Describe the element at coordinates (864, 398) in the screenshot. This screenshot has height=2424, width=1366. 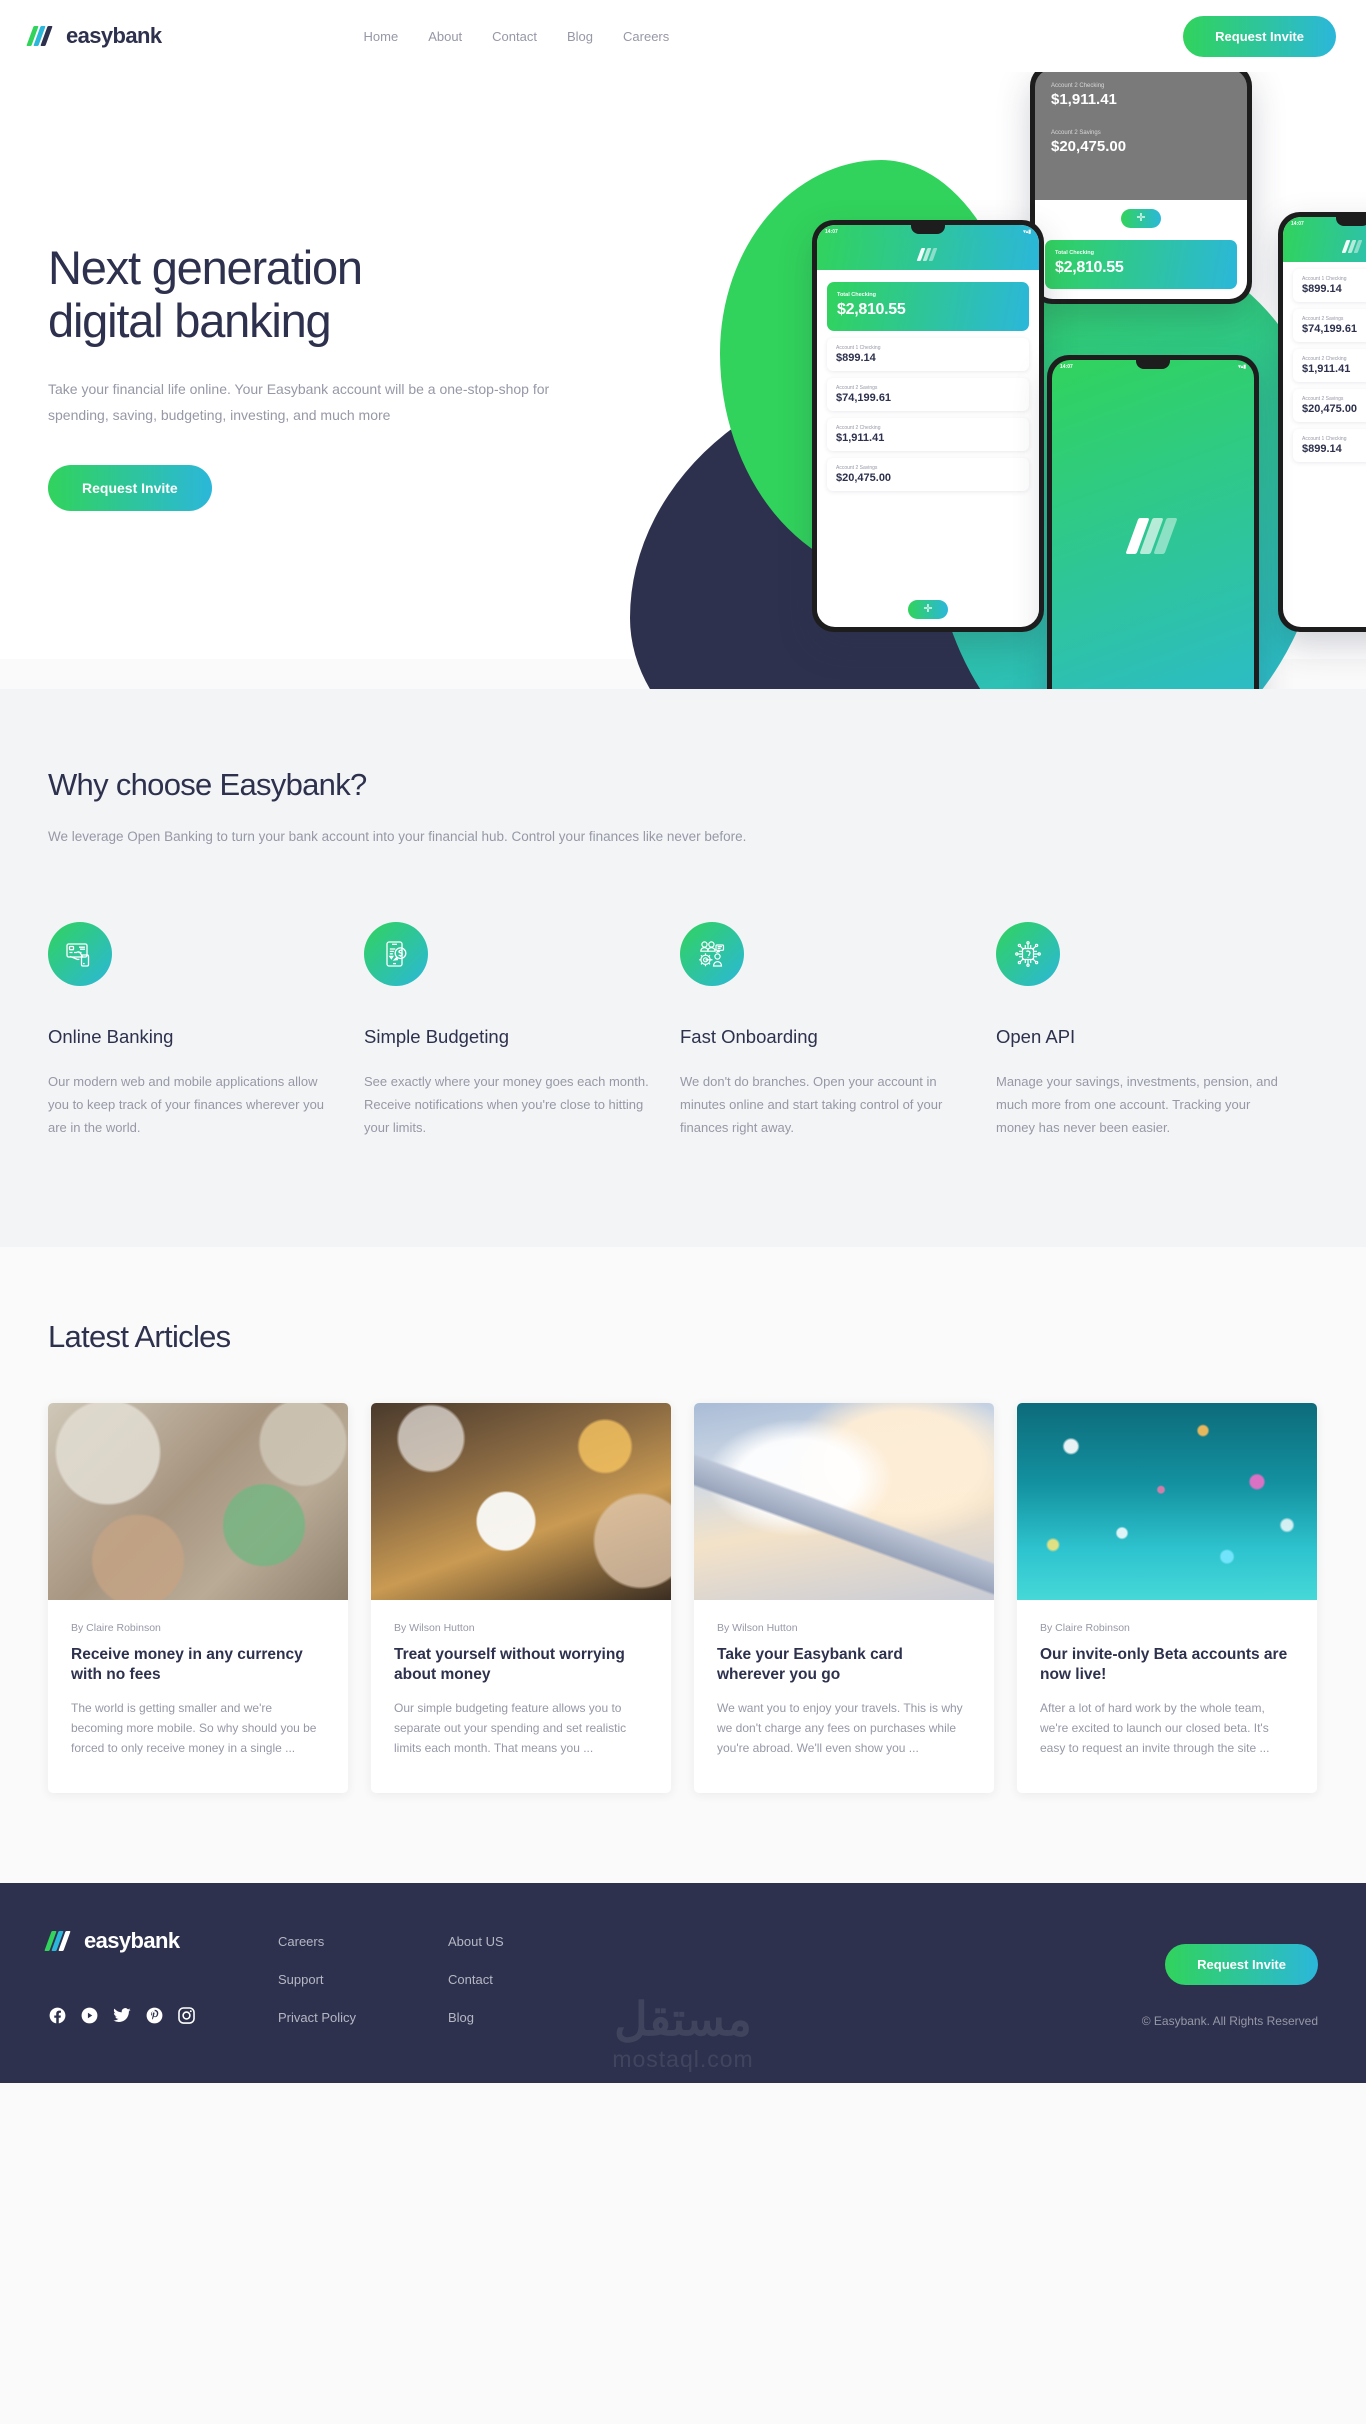
I see `account-amount: $74,199.61` at that location.